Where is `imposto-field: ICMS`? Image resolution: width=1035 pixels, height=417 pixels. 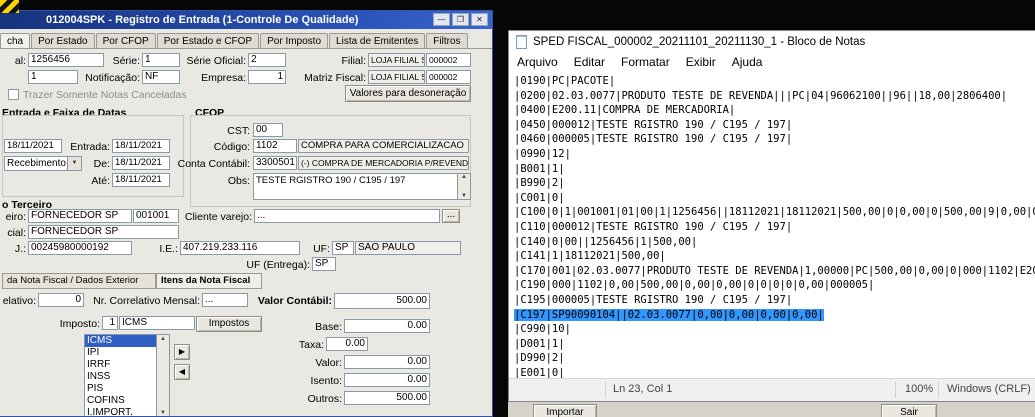
imposto-field: ICMS is located at coordinates (157, 323).